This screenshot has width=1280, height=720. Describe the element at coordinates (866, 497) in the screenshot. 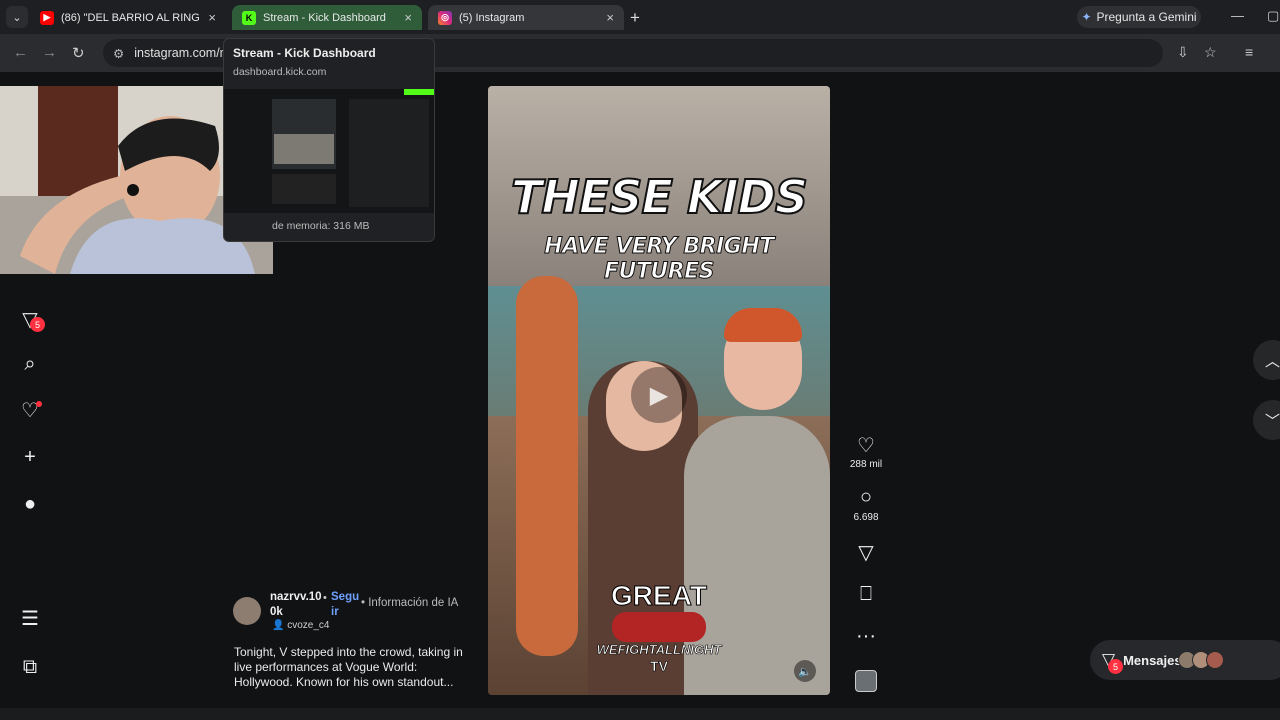

I see `comment-icon: ○` at that location.